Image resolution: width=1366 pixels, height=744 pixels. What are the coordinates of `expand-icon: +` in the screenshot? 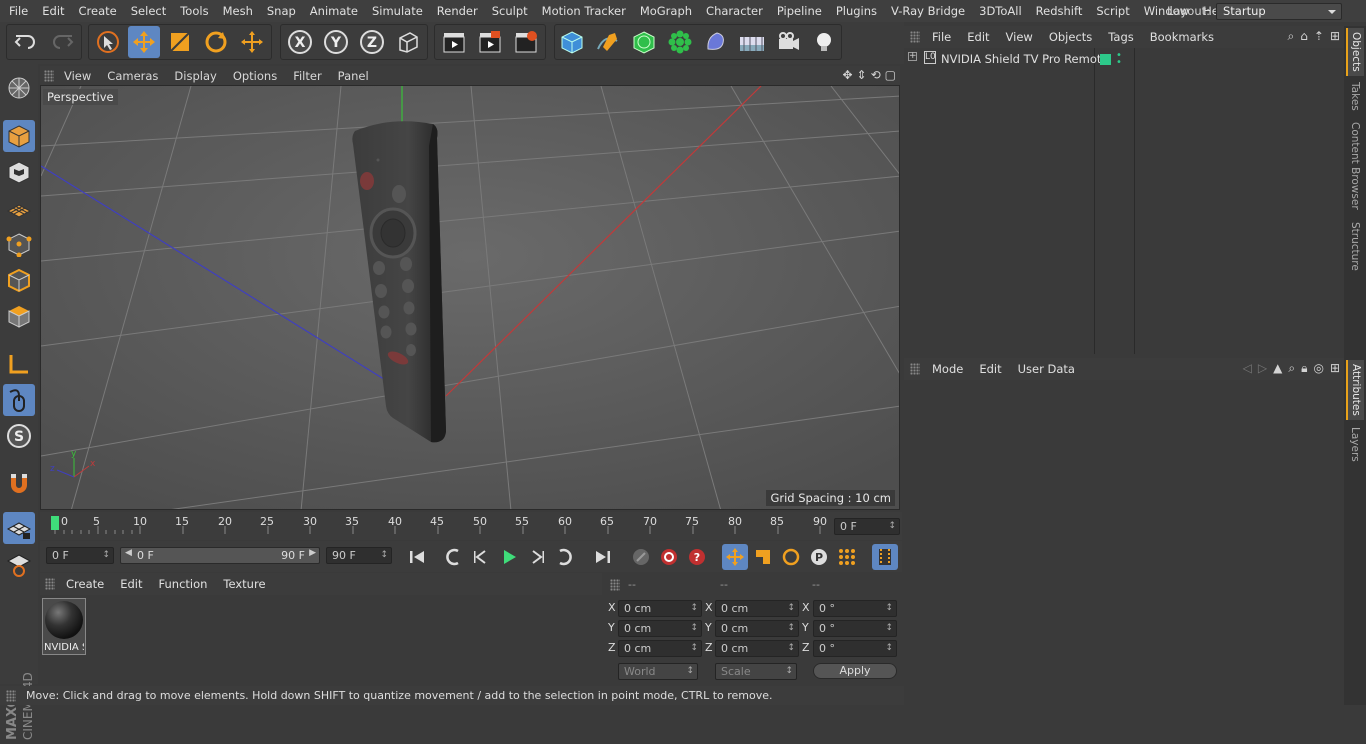 It's located at (912, 56).